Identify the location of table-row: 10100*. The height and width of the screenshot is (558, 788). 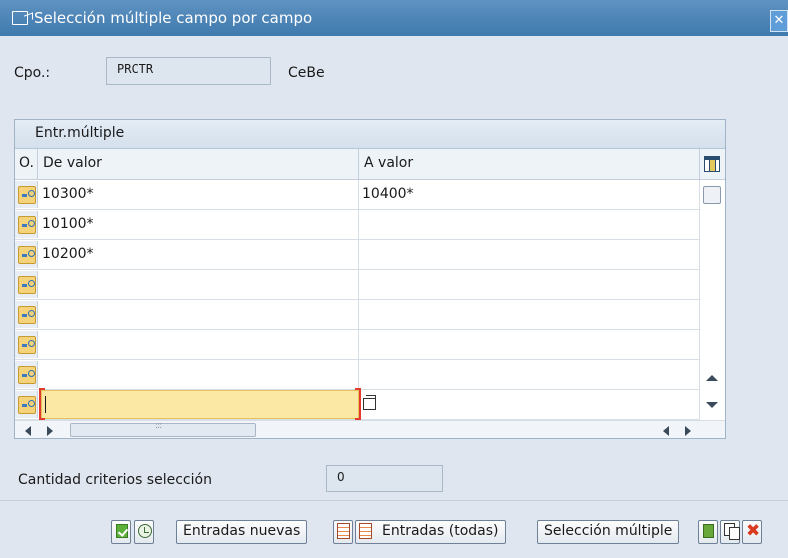
(357, 225).